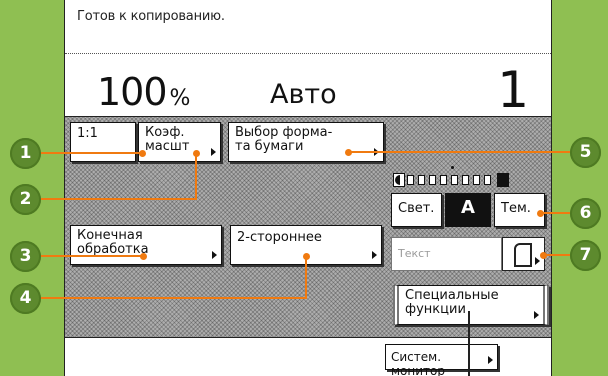 This screenshot has width=608, height=376. I want to click on callout-2: 2, so click(25, 199).